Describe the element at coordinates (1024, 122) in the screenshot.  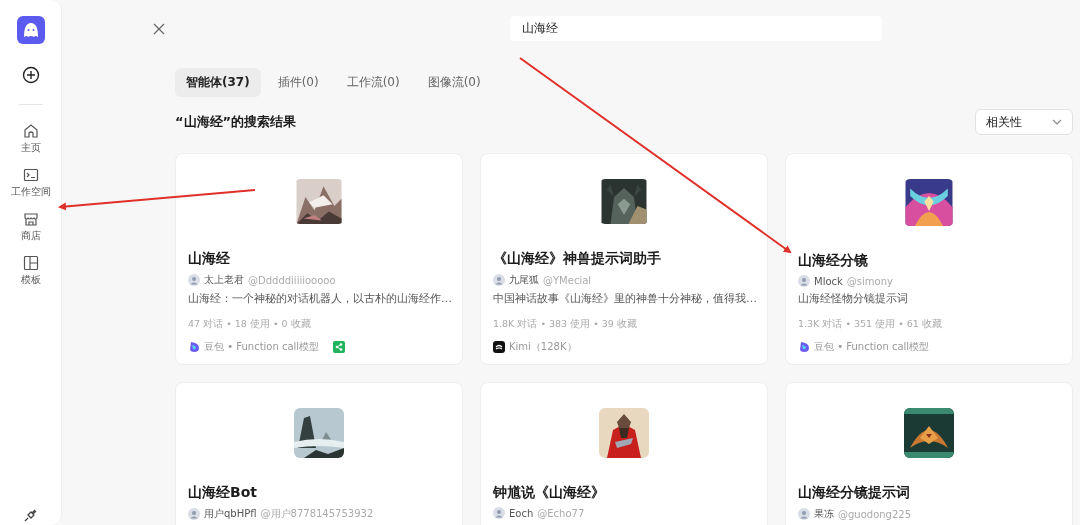
I see `sort-dropdown: 相关性` at that location.